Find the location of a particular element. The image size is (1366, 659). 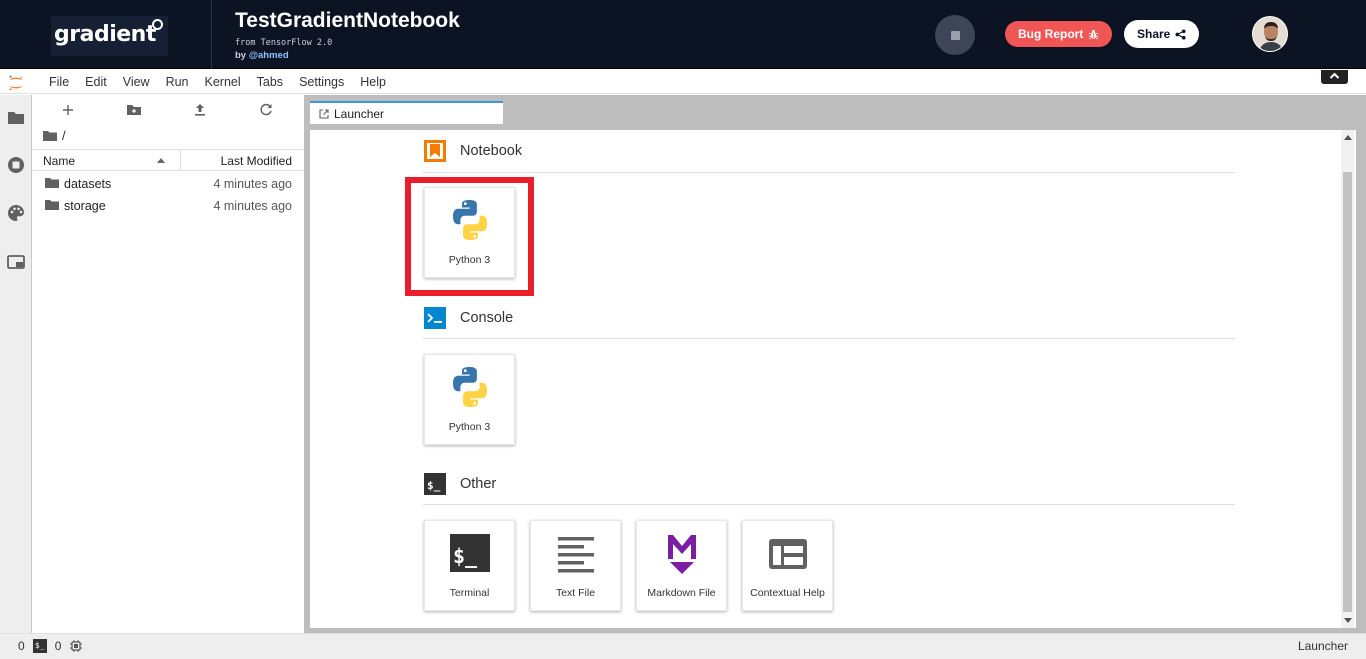

kernel-status-icon is located at coordinates (76, 646).